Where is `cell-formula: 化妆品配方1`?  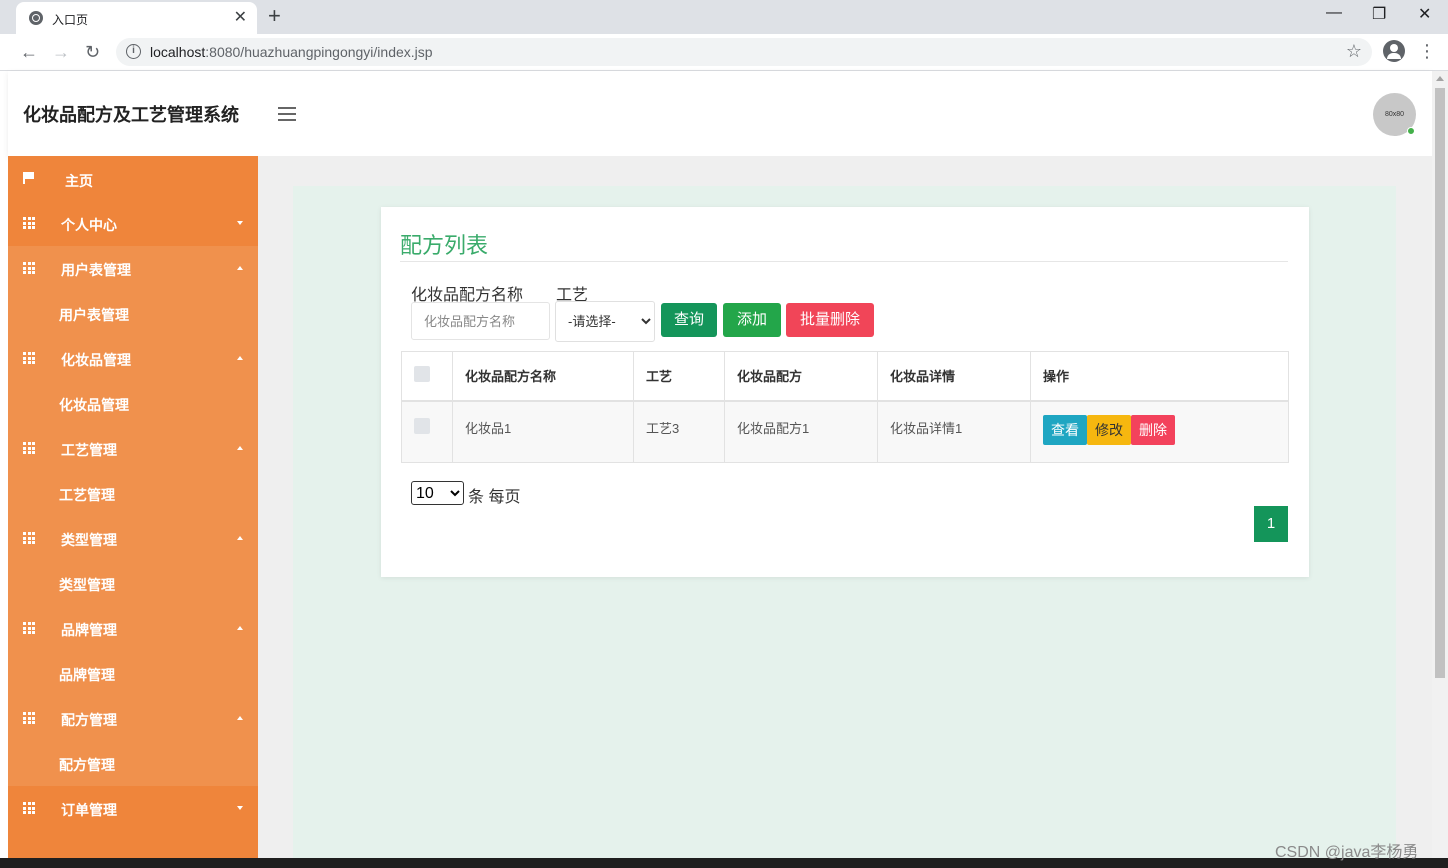
cell-formula: 化妆品配方1 is located at coordinates (801, 431).